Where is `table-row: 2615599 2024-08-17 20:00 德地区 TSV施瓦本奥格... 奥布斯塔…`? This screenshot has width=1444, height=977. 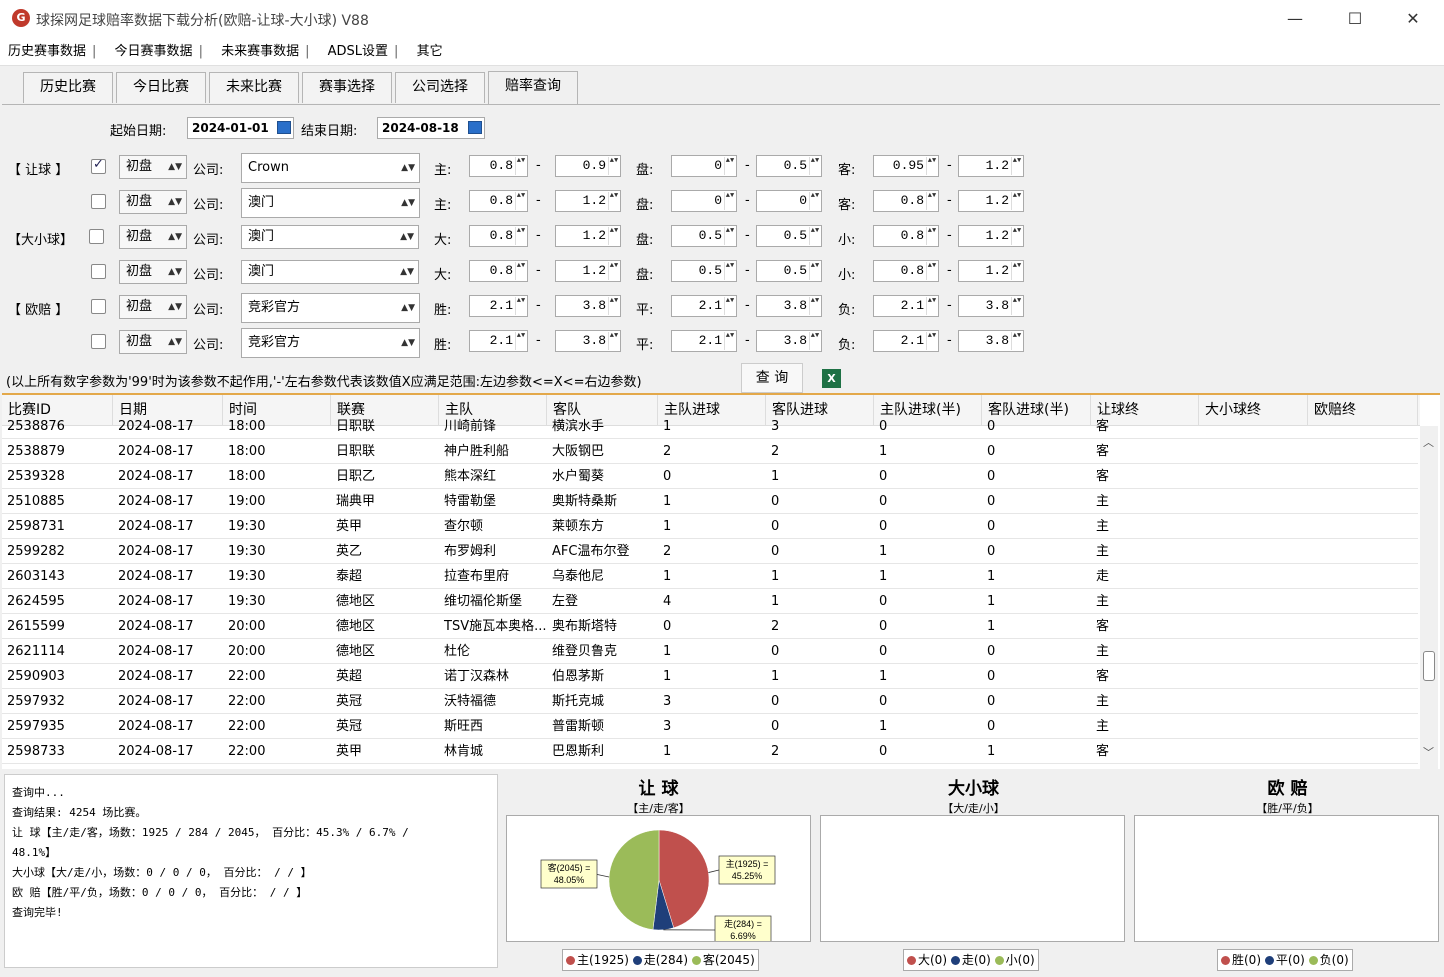 table-row: 2615599 2024-08-17 20:00 德地区 TSV施瓦本奥格... 奥布斯塔… is located at coordinates (710, 626).